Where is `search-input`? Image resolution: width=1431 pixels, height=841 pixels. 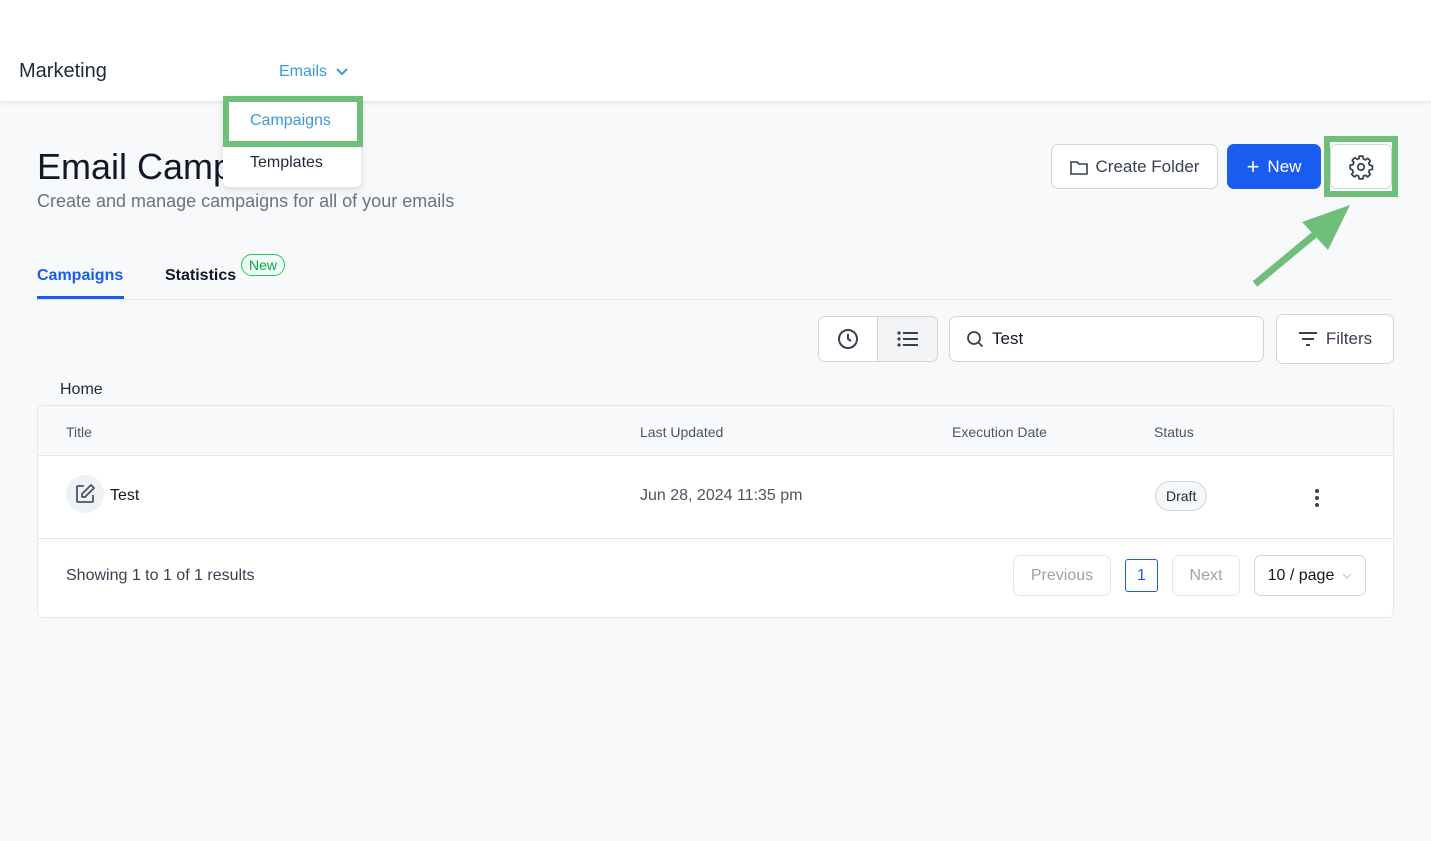 search-input is located at coordinates (1117, 339).